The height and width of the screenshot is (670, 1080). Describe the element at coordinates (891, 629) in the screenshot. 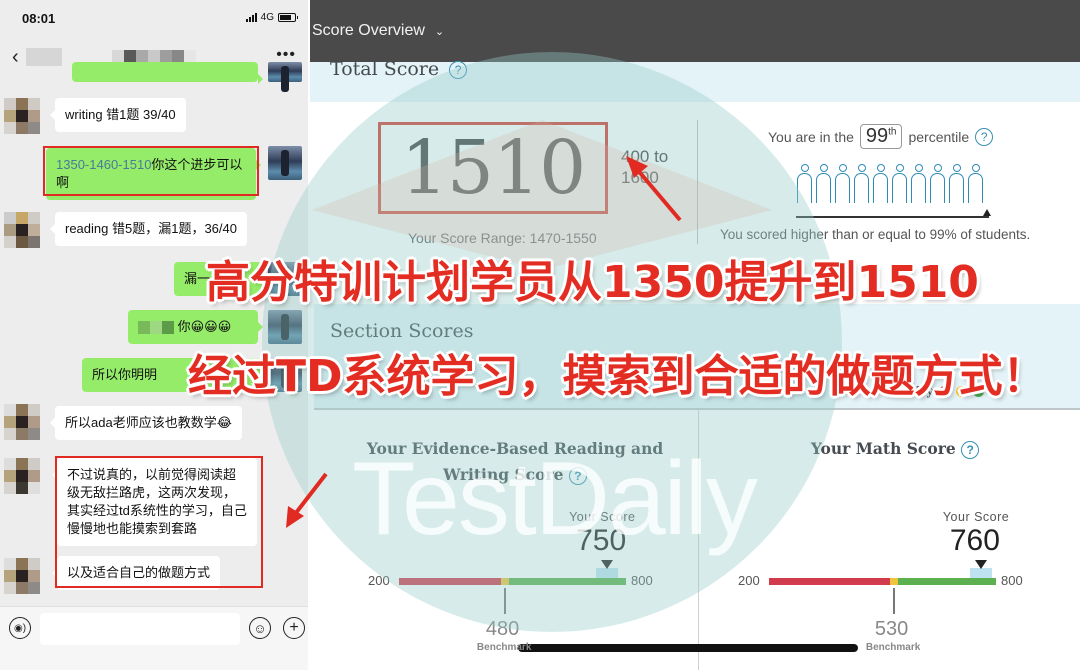

I see `benchmark-value: 530` at that location.